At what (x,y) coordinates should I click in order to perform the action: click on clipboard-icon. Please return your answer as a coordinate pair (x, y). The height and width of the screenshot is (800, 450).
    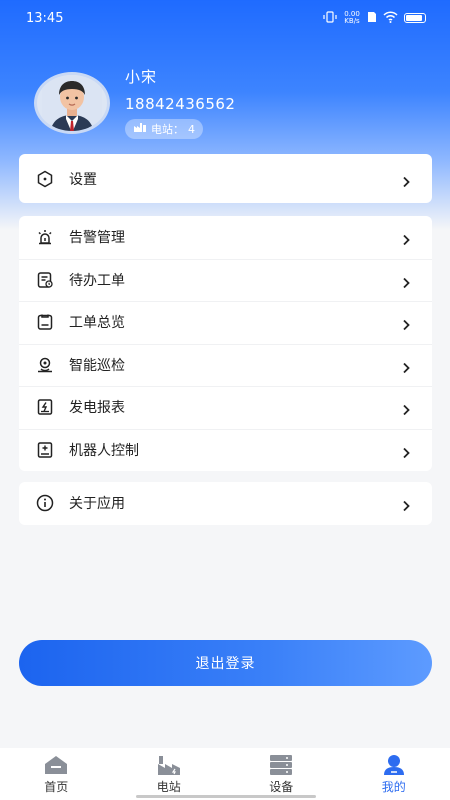
    Looking at the image, I should click on (45, 322).